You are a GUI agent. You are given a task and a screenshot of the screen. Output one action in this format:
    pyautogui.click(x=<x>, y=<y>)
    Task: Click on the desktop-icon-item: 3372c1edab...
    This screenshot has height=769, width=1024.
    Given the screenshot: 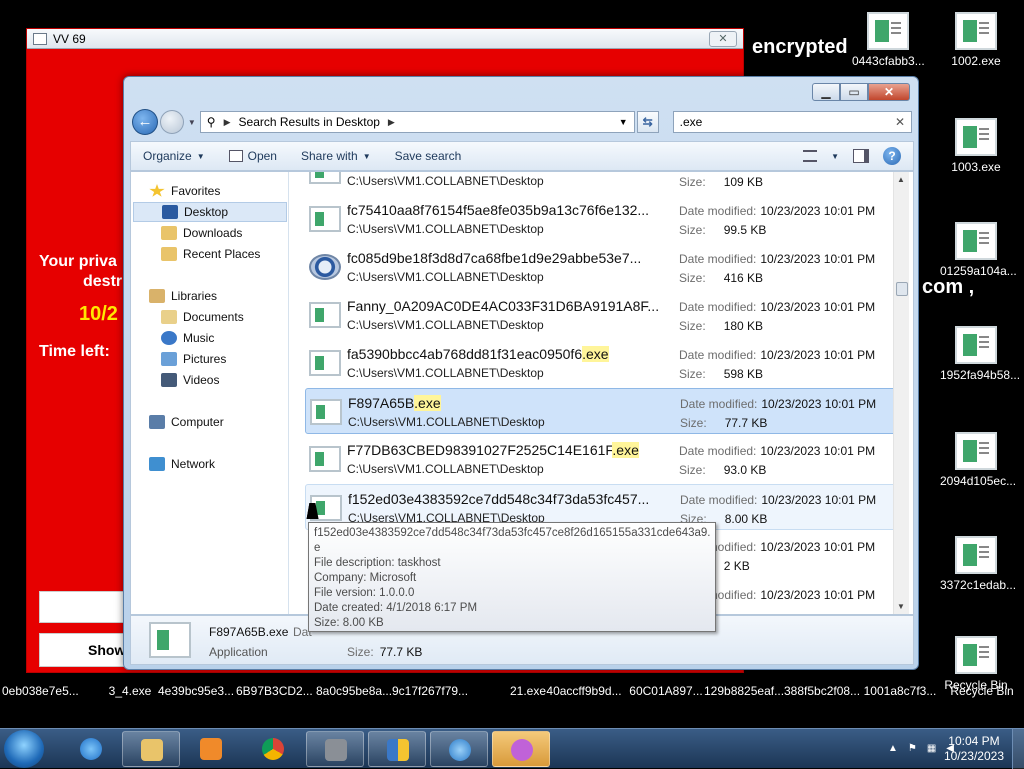 What is the action you would take?
    pyautogui.click(x=978, y=564)
    